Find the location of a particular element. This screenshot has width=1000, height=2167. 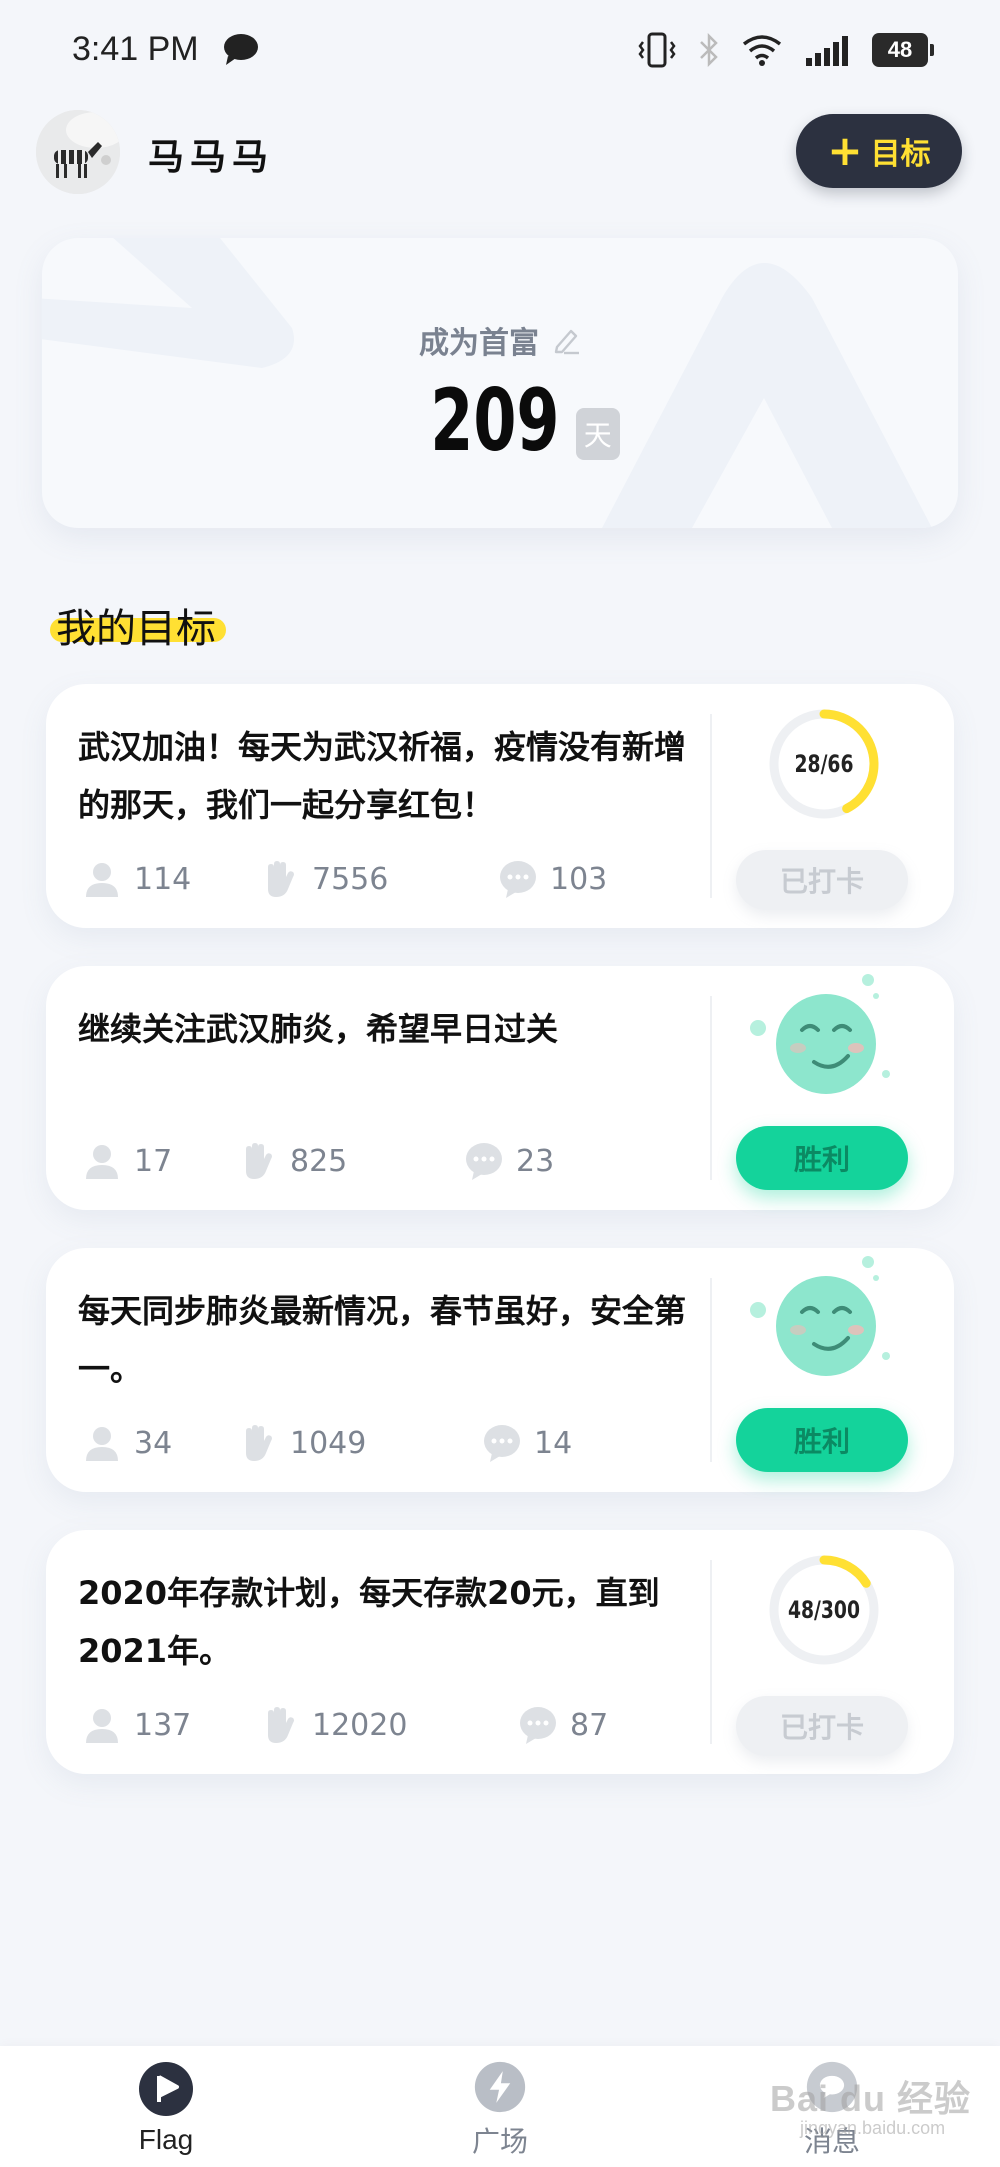

hero-goal-card: 成为首富 209 天 is located at coordinates (500, 383).